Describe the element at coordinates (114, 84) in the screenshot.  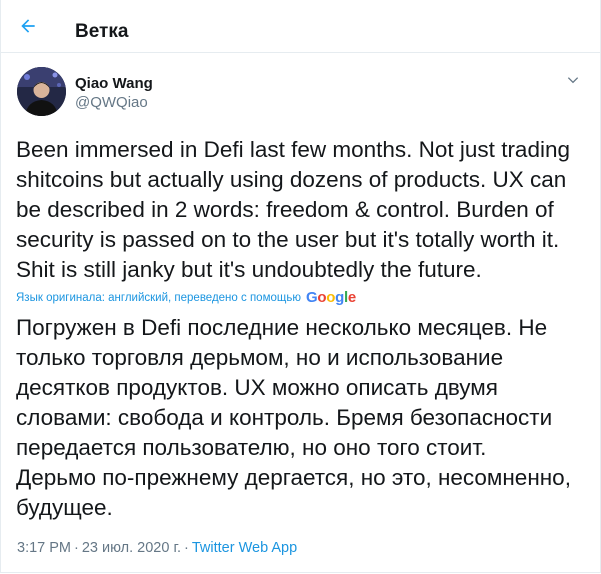
I see `author-name: Qiao Wang` at that location.